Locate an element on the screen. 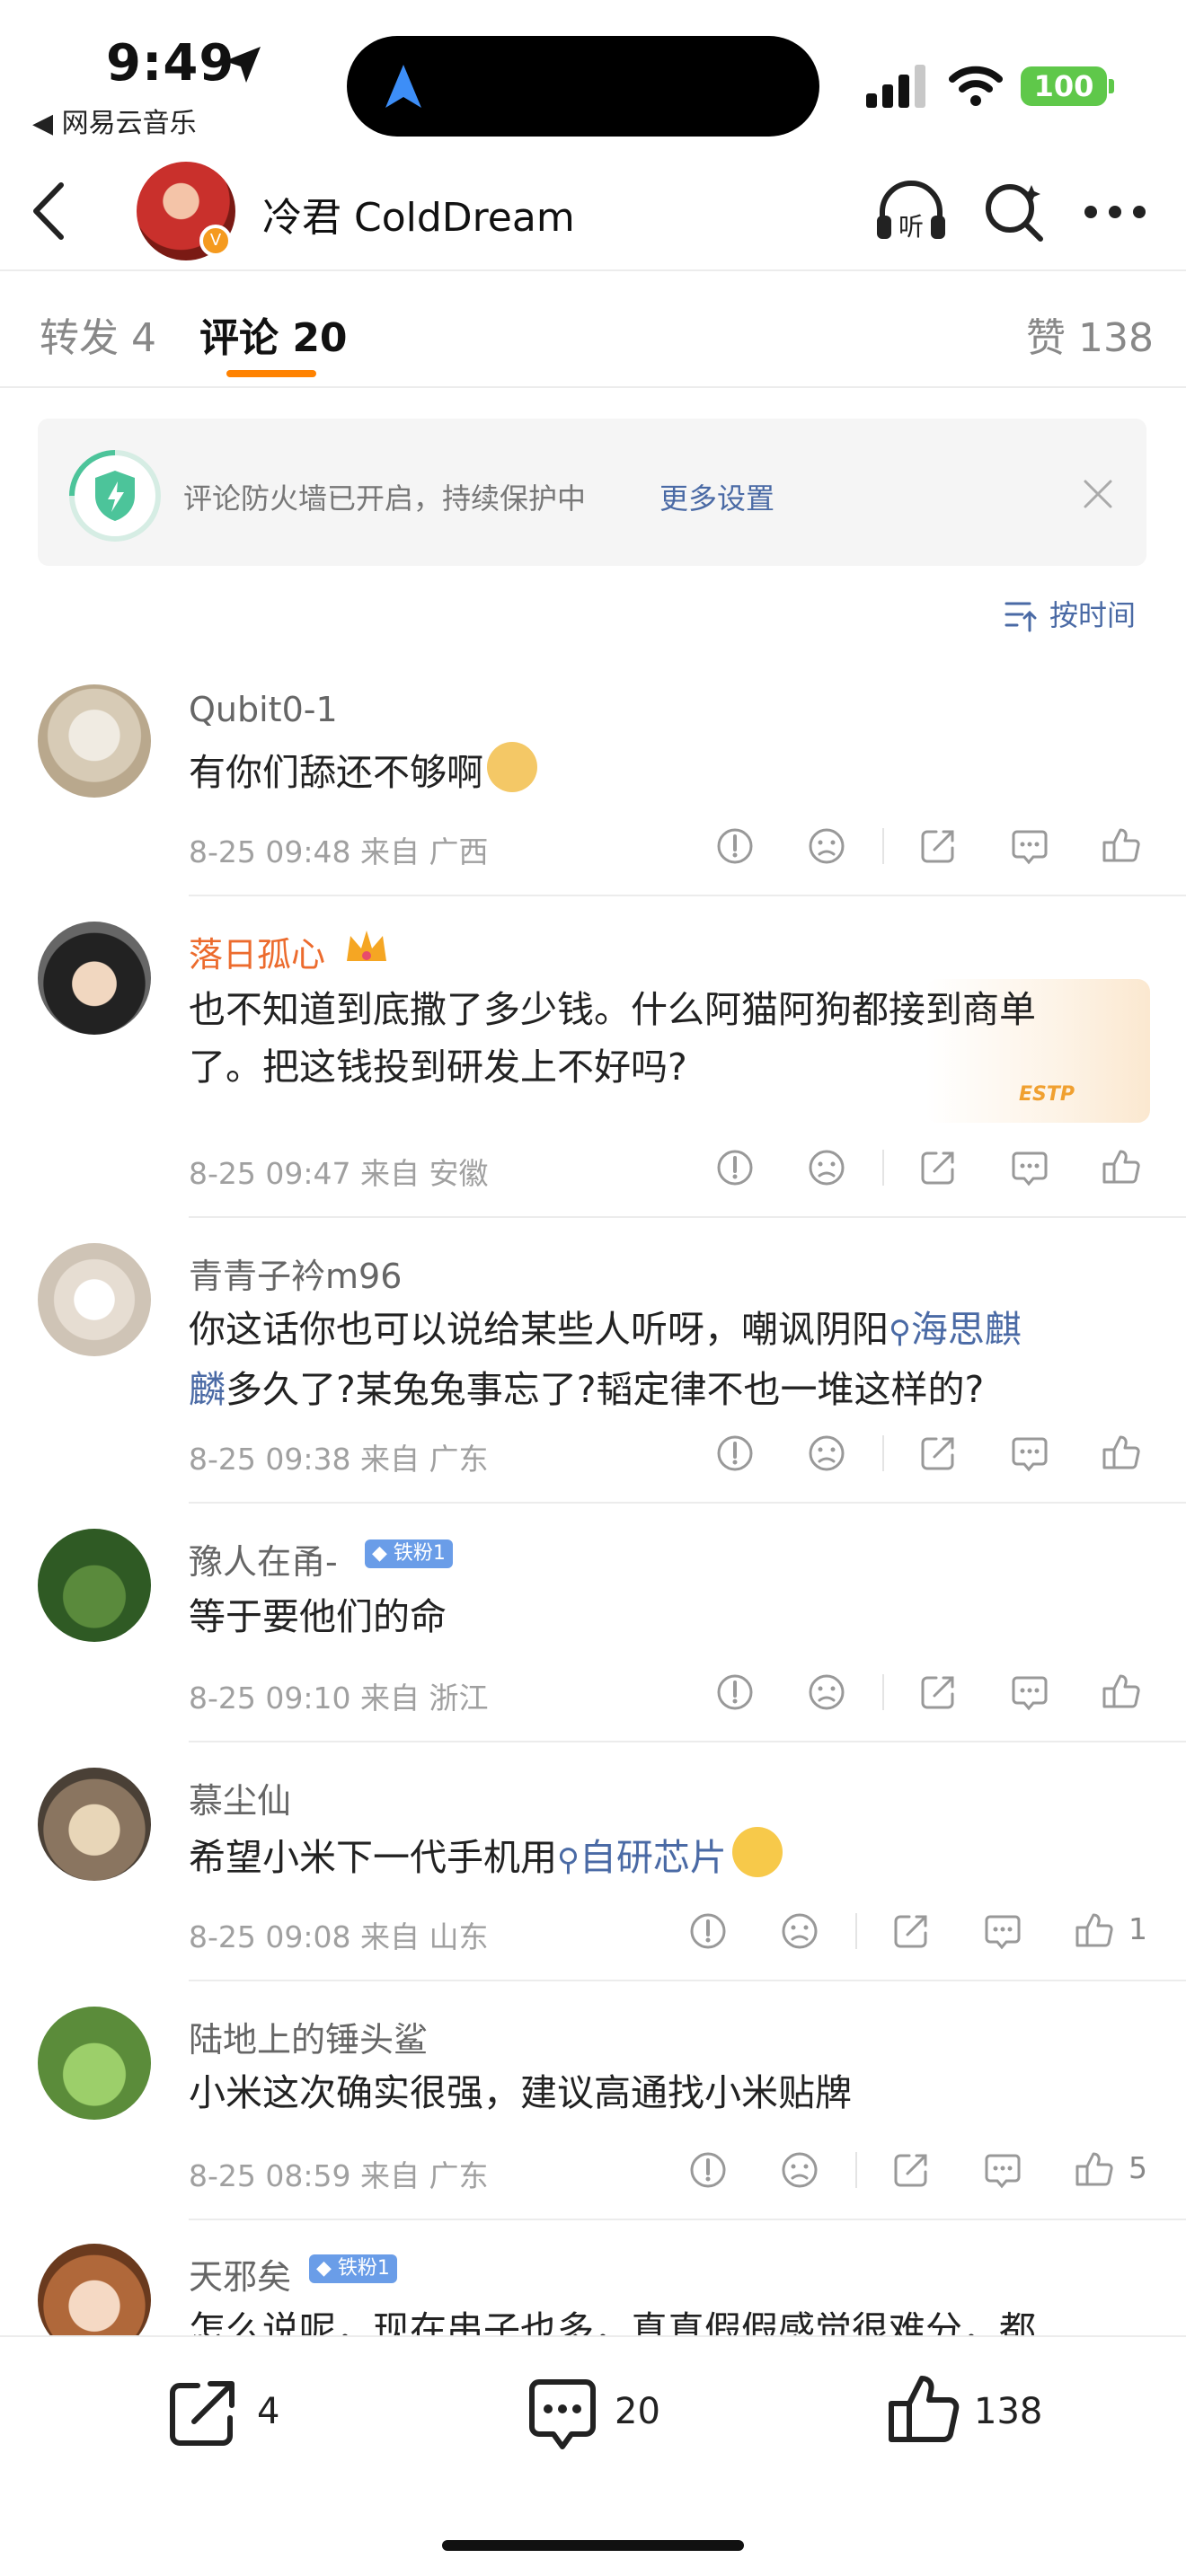 This screenshot has width=1186, height=2576. comment-like-count: 1 is located at coordinates (1137, 1928).